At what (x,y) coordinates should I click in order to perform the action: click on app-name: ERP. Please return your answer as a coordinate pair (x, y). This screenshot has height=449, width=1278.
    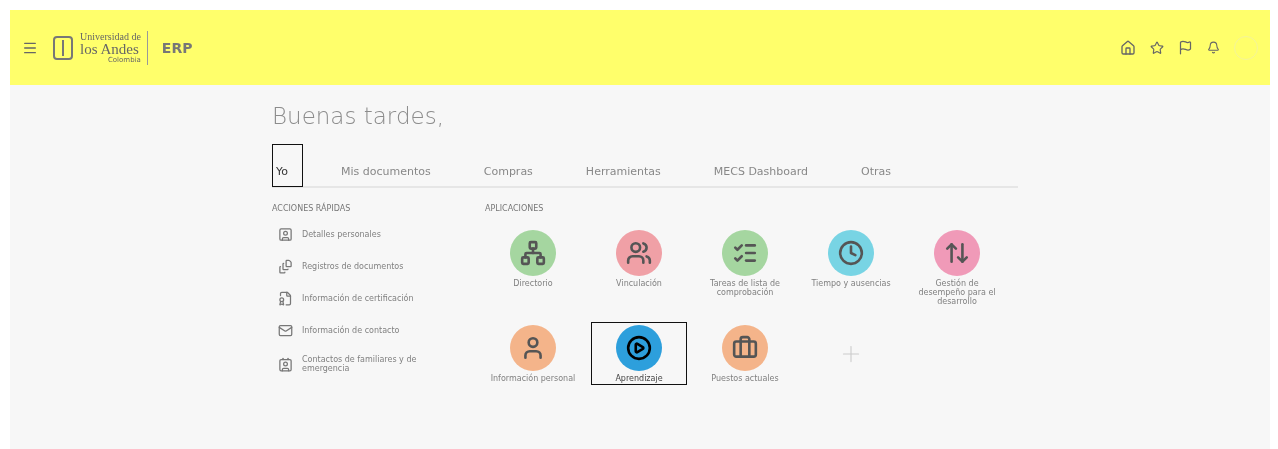
    Looking at the image, I should click on (177, 47).